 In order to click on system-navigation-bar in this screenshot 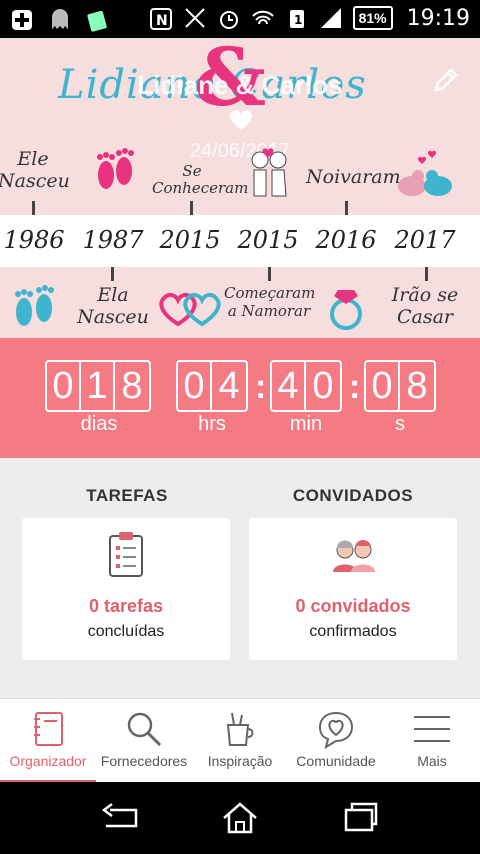, I will do `click(240, 818)`.